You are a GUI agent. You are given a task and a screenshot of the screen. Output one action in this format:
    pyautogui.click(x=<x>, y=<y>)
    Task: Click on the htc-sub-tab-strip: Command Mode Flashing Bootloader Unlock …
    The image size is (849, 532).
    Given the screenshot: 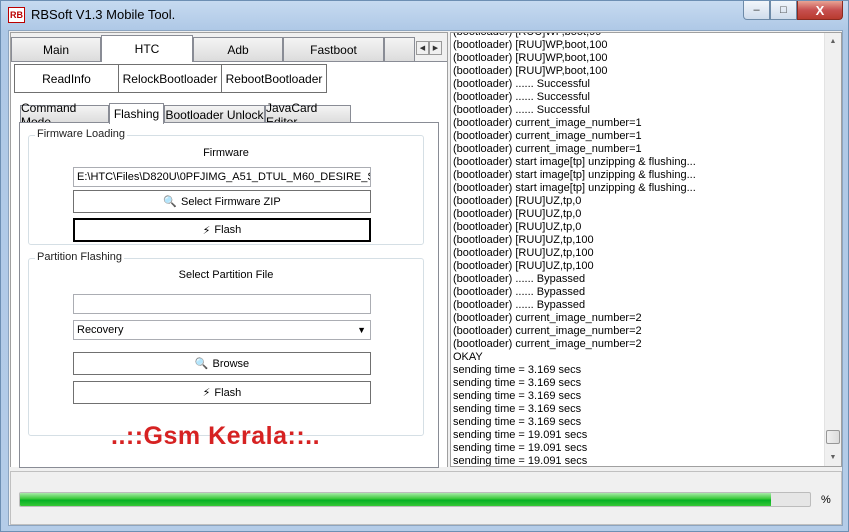 What is the action you would take?
    pyautogui.click(x=185, y=115)
    